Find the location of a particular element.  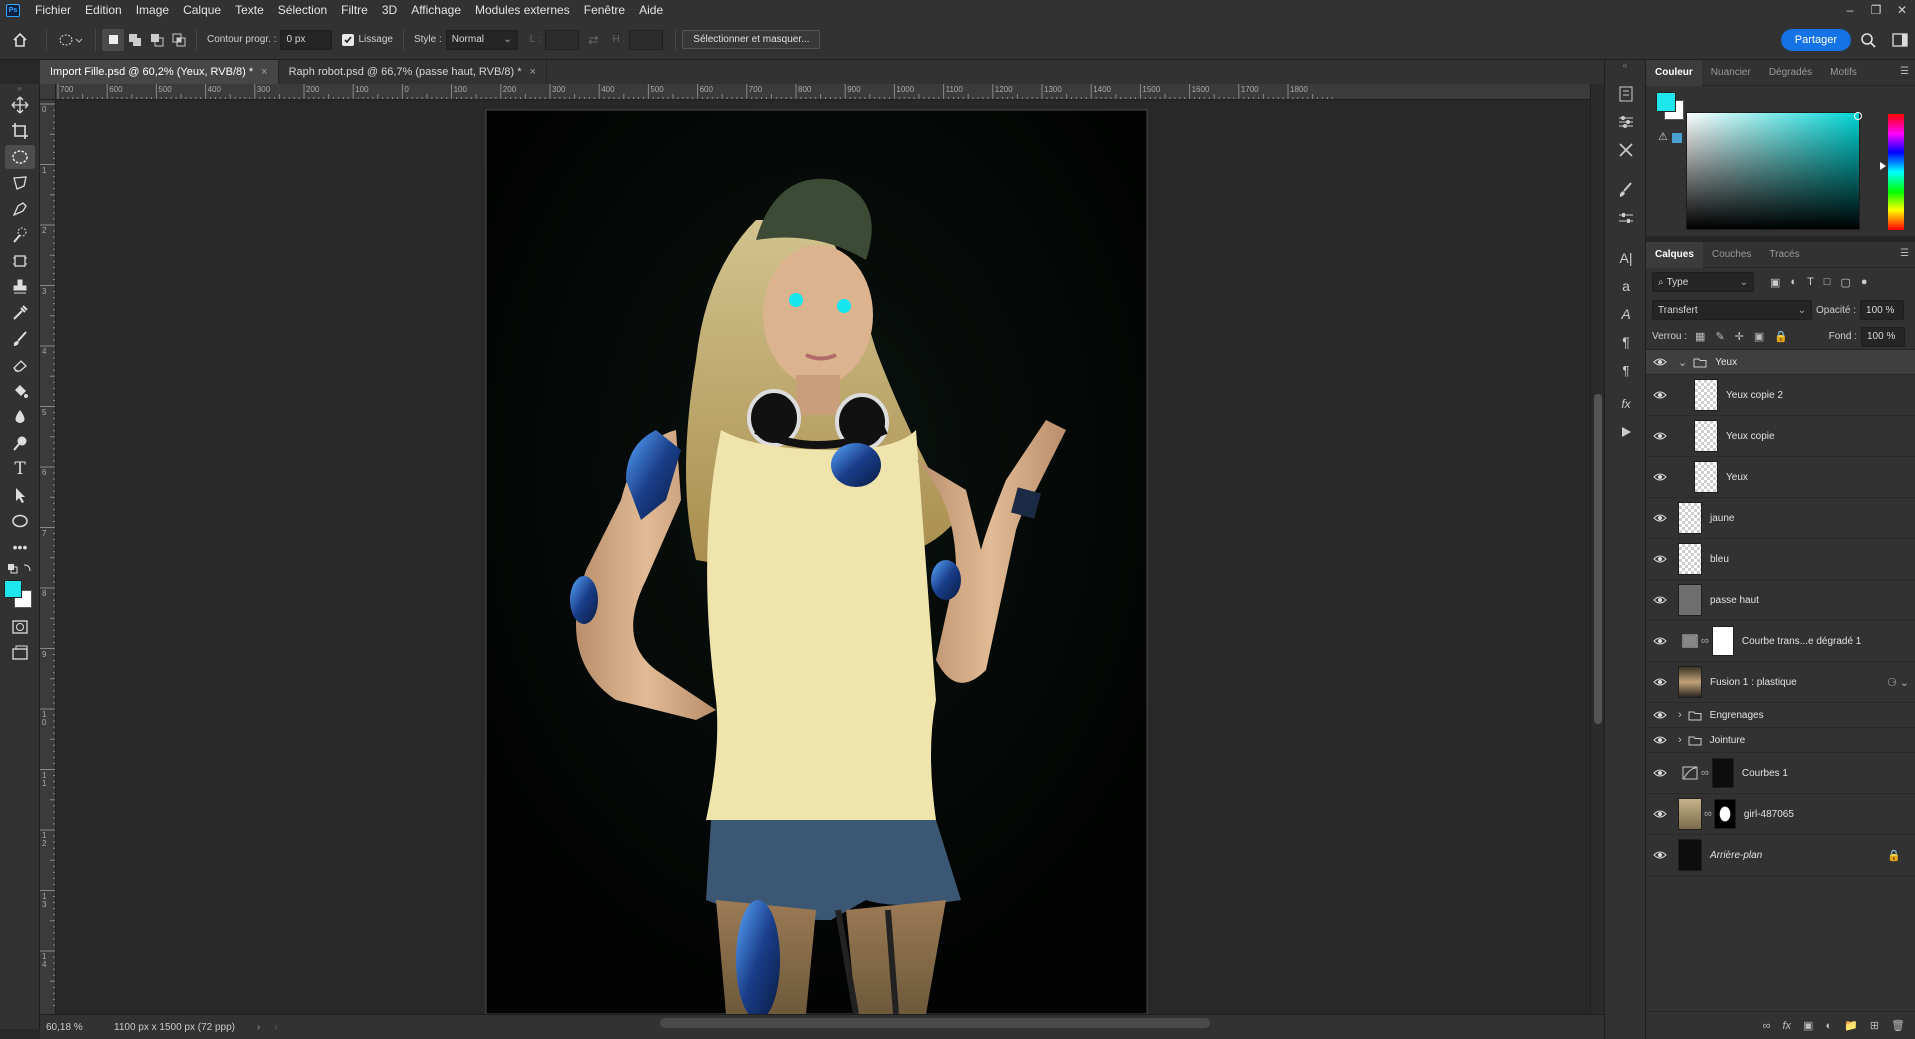

eraser-tool-icon is located at coordinates (20, 365).